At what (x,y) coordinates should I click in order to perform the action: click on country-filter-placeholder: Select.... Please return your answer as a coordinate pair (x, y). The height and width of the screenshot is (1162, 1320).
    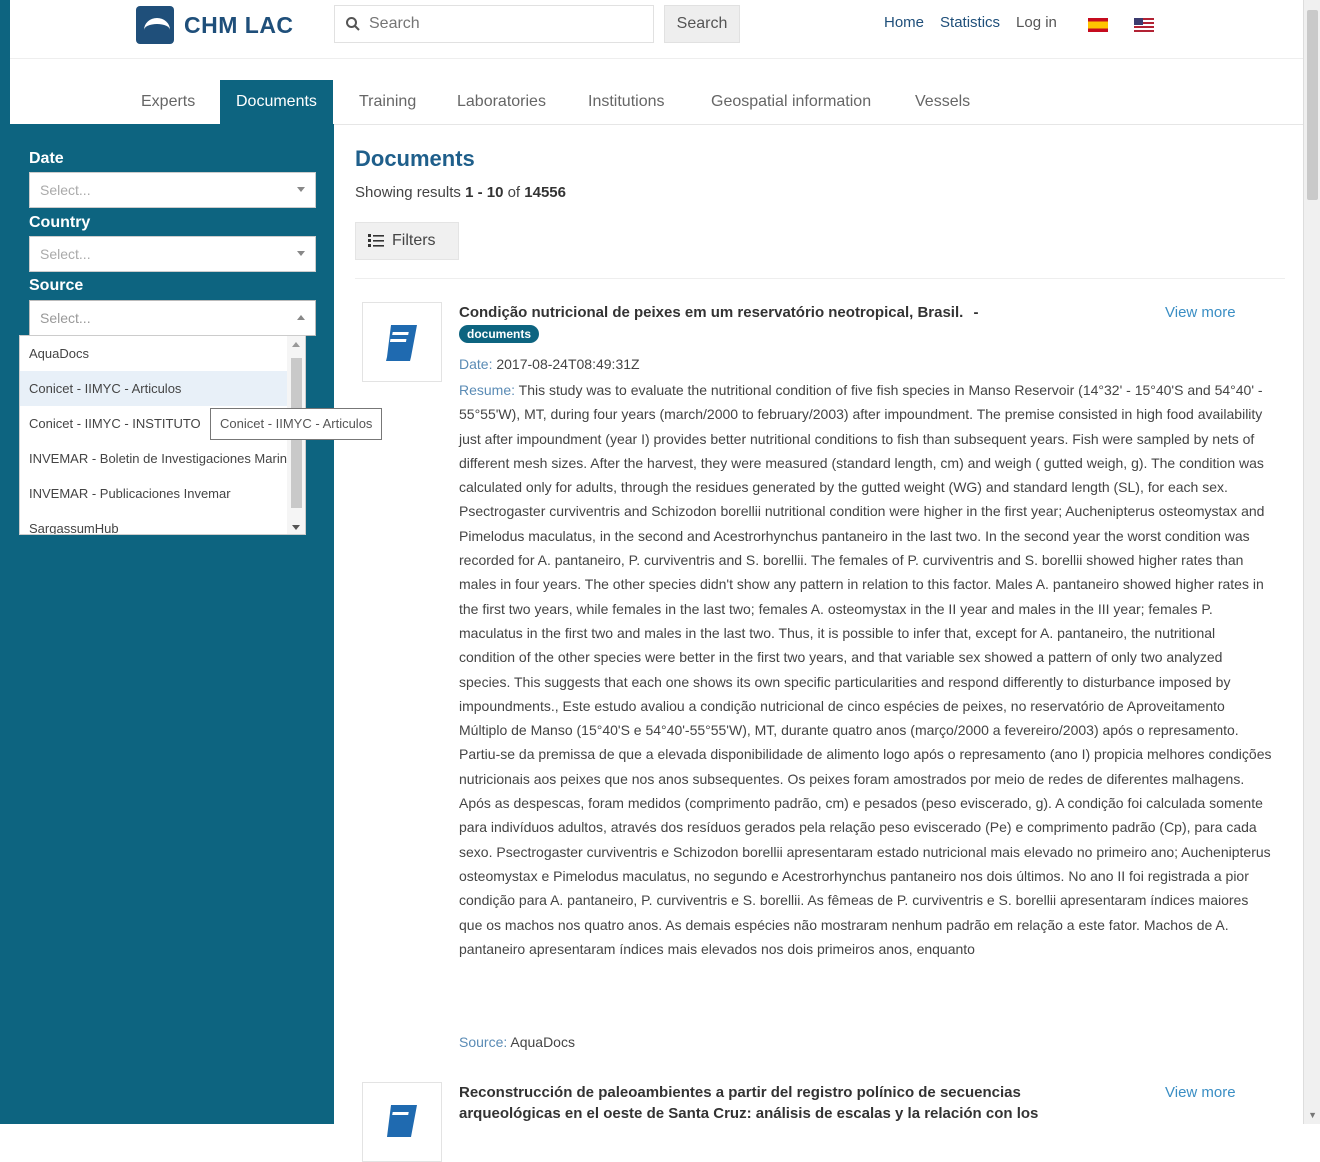
    Looking at the image, I should click on (65, 254).